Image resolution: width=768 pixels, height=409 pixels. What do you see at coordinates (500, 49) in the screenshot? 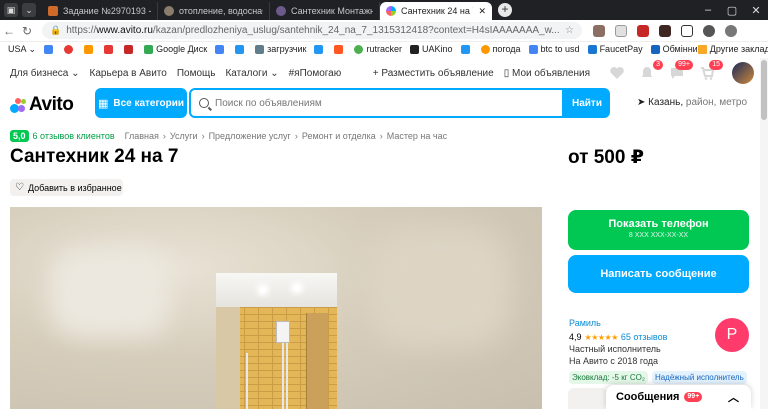
I see `bookmark-item: погода` at bounding box center [500, 49].